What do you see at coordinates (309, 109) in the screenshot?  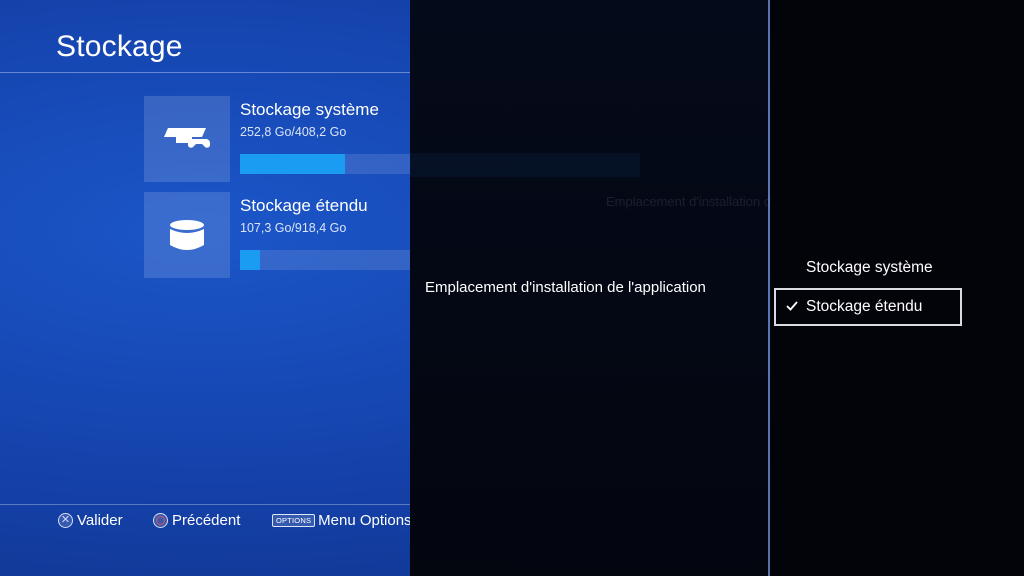 I see `system-storage-name: Stockage système` at bounding box center [309, 109].